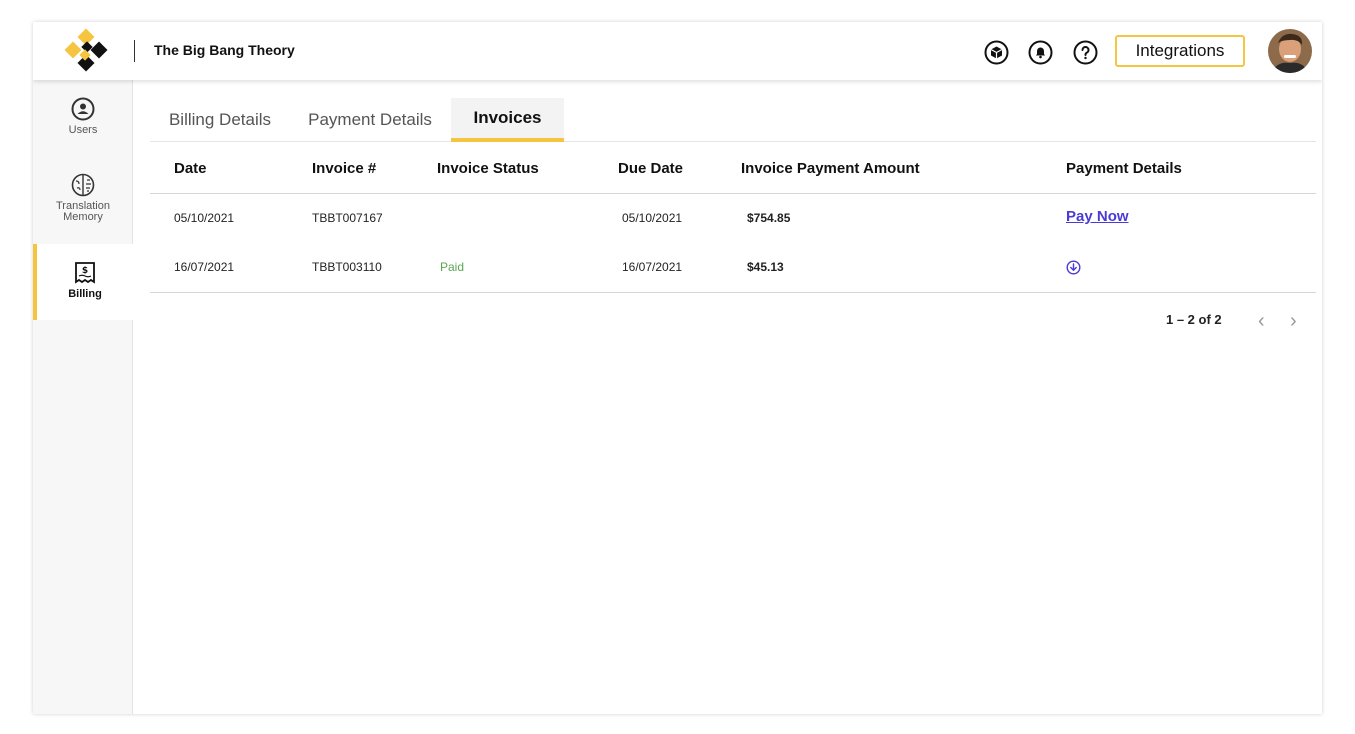  What do you see at coordinates (677, 51) in the screenshot?
I see `top-bar: The Big Bang Theory Integrations` at bounding box center [677, 51].